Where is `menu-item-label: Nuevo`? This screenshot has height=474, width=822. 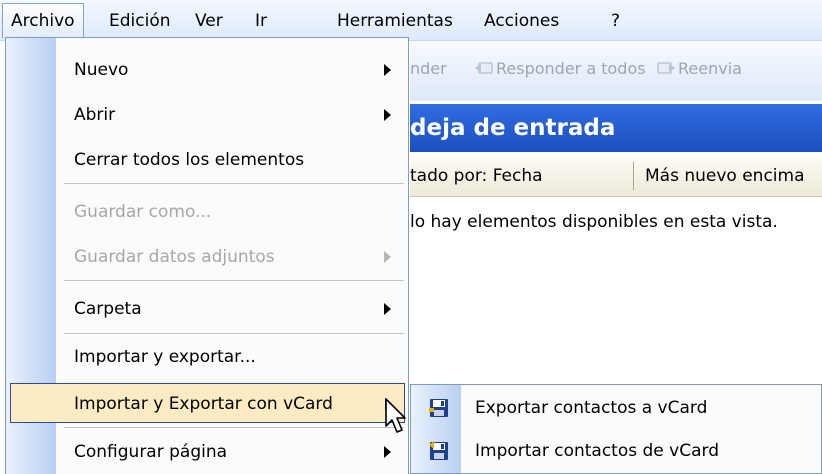
menu-item-label: Nuevo is located at coordinates (101, 70).